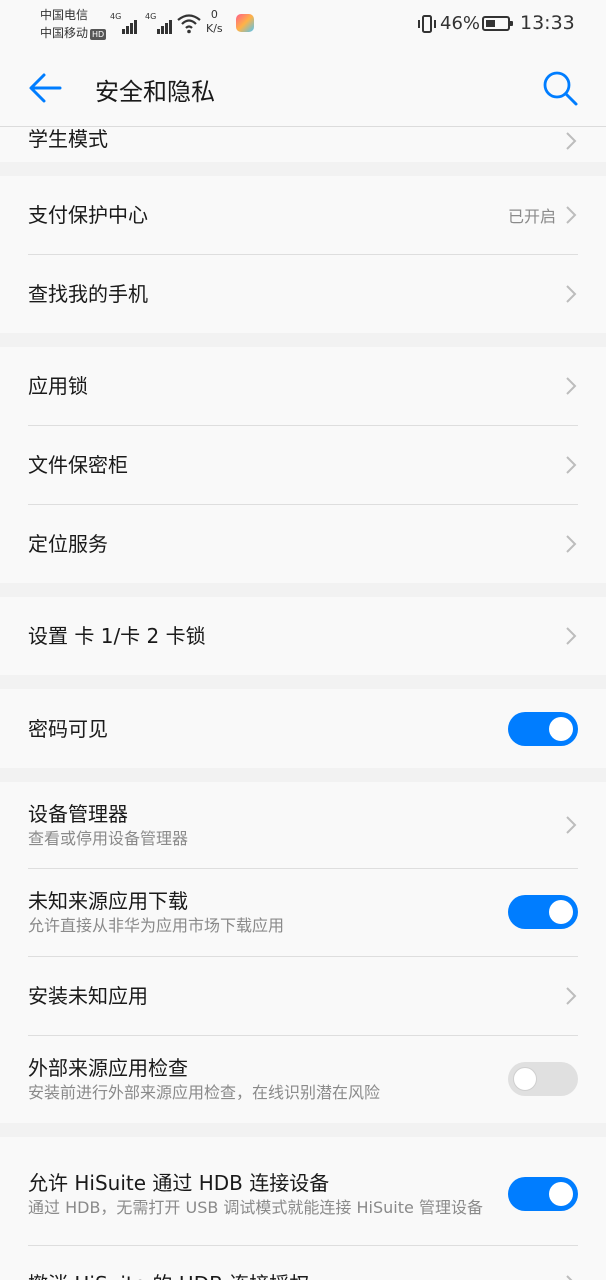  I want to click on search-icon, so click(560, 88).